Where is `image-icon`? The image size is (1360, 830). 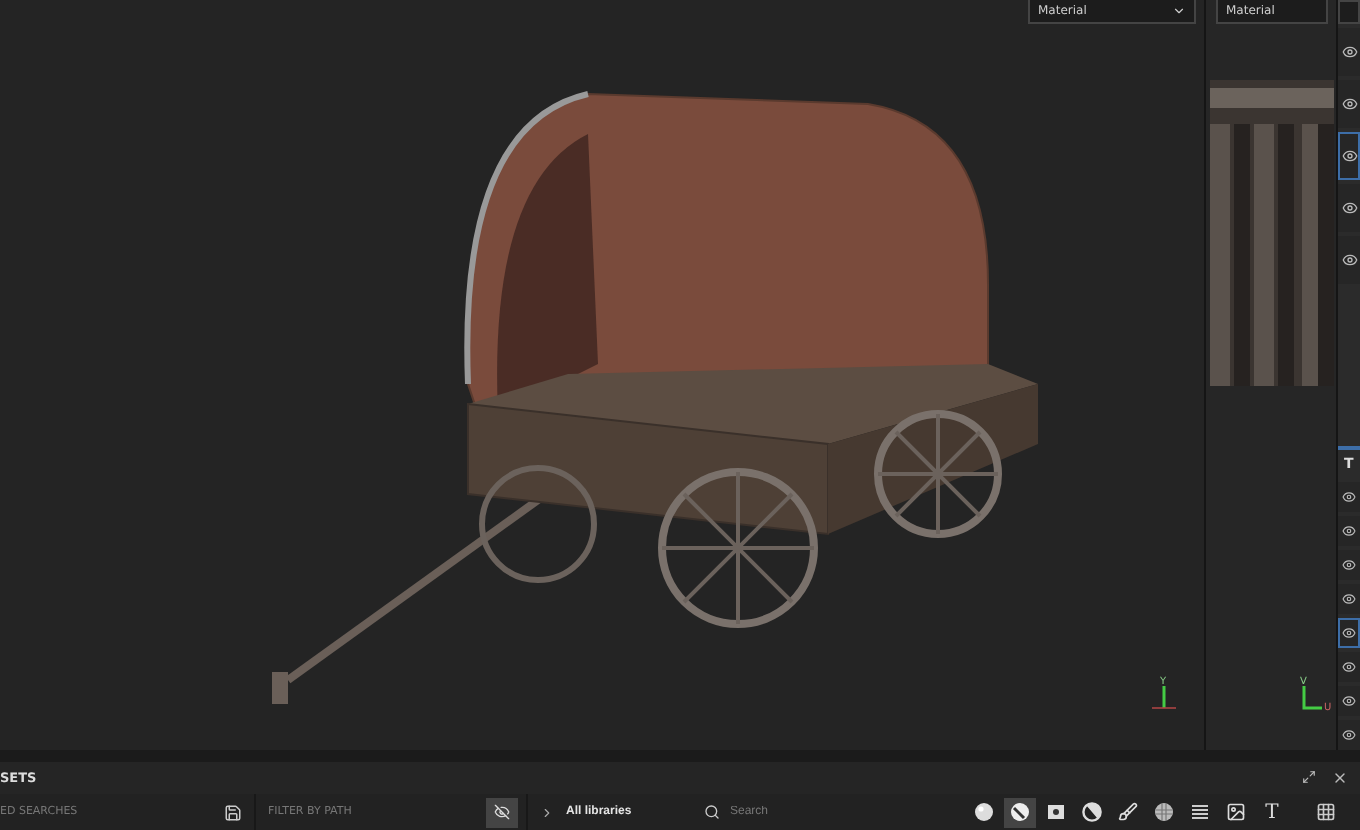
image-icon is located at coordinates (1236, 812).